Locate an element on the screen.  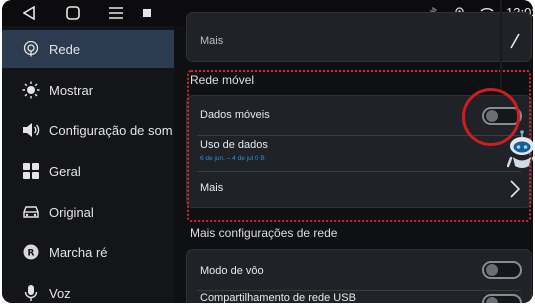
edit-icon is located at coordinates (515, 43).